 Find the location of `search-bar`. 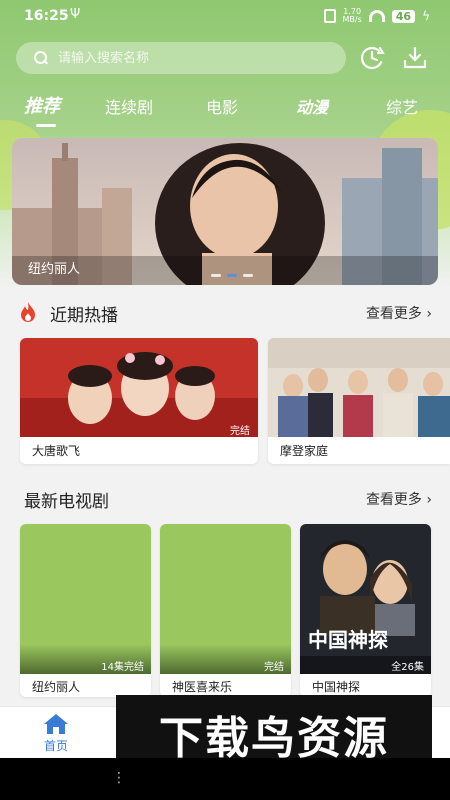

search-bar is located at coordinates (181, 58).